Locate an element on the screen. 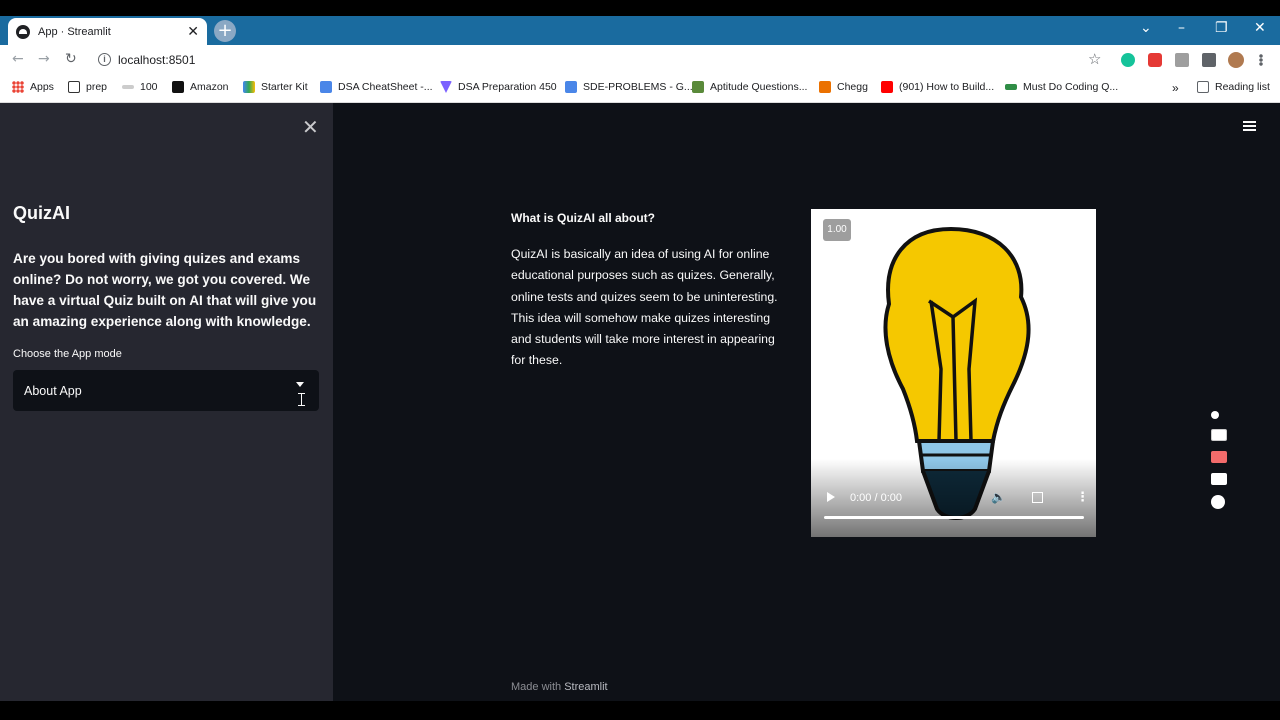 The image size is (1280, 720). url-text: localhost:8501 is located at coordinates (157, 60).